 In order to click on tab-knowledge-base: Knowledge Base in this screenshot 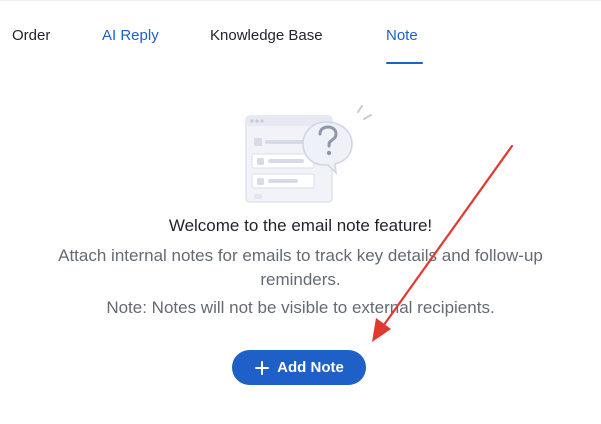, I will do `click(266, 36)`.